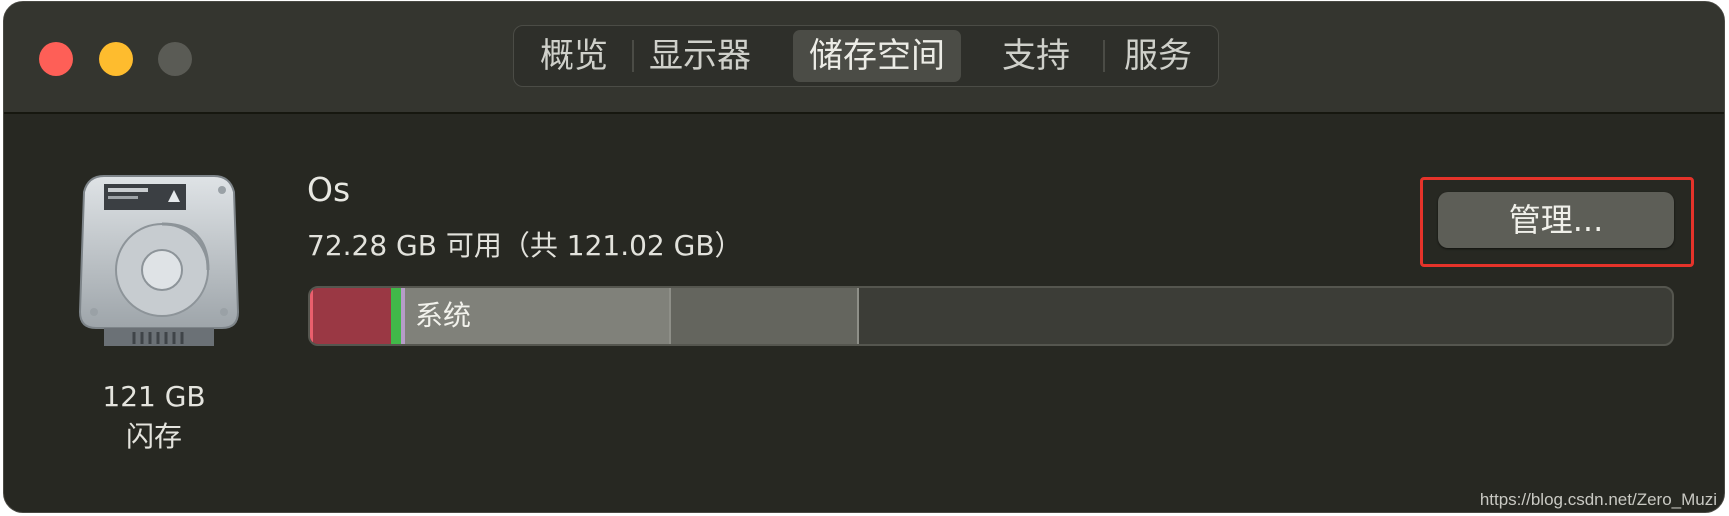 The image size is (1729, 516). What do you see at coordinates (154, 396) in the screenshot?
I see `disk-size: 121 GB` at bounding box center [154, 396].